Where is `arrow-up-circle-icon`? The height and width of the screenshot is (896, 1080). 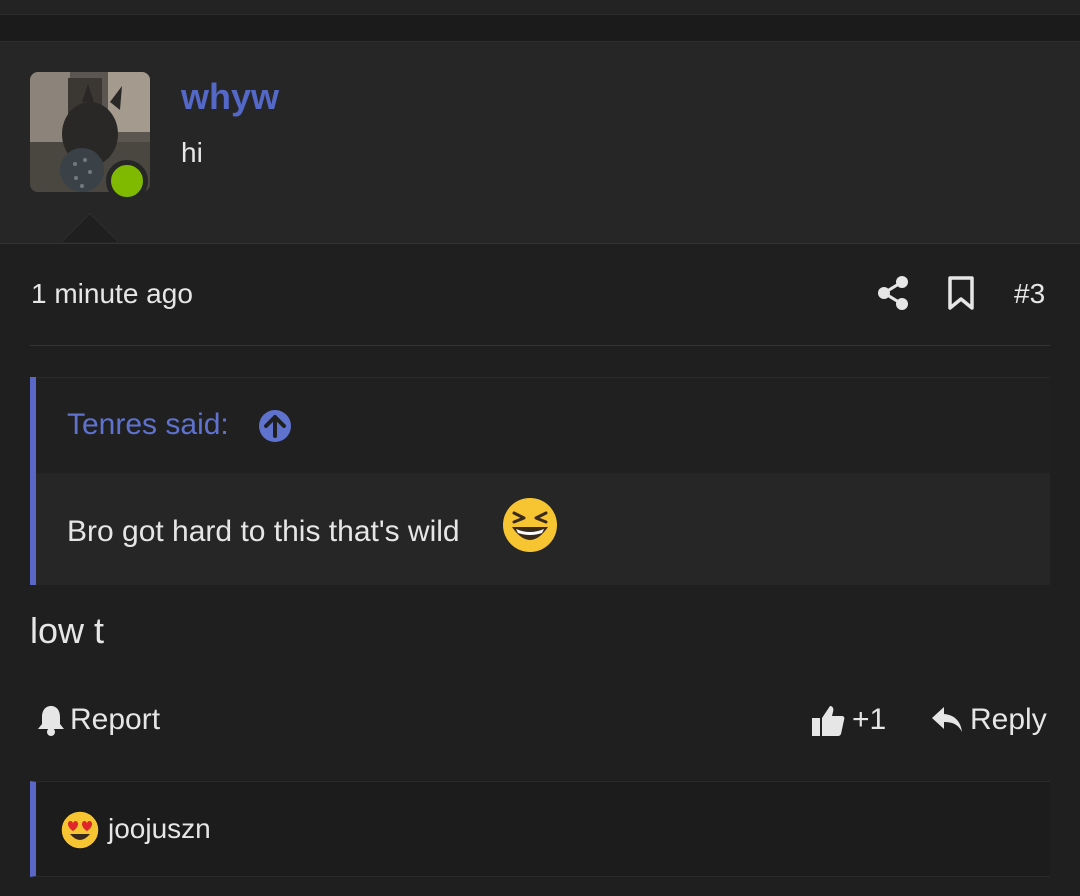
arrow-up-circle-icon is located at coordinates (275, 426).